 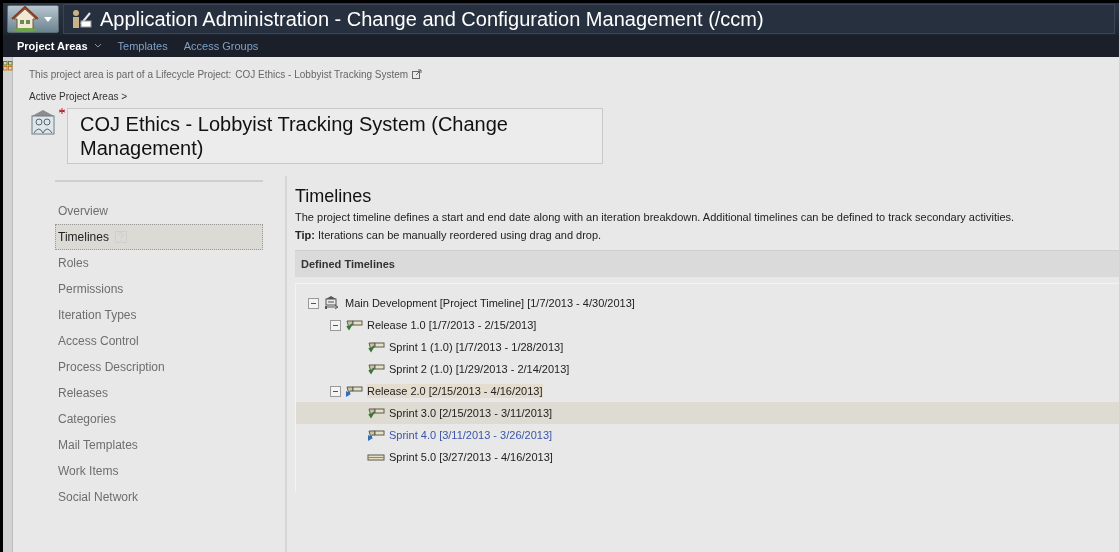 What do you see at coordinates (97, 46) in the screenshot?
I see `caret-icon` at bounding box center [97, 46].